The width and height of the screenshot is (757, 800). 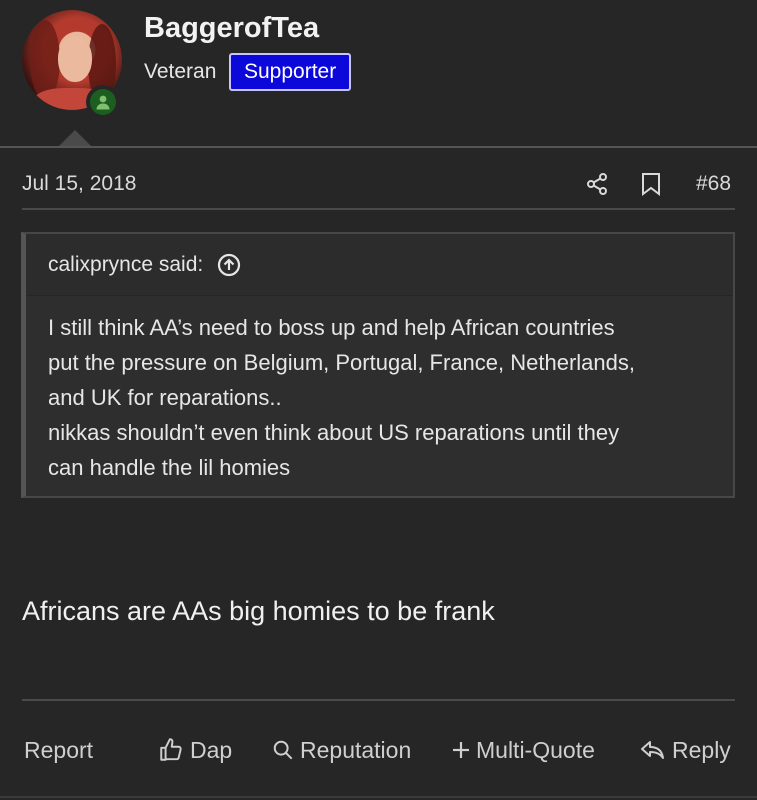 I want to click on arrow-up-circle-icon, so click(x=229, y=265).